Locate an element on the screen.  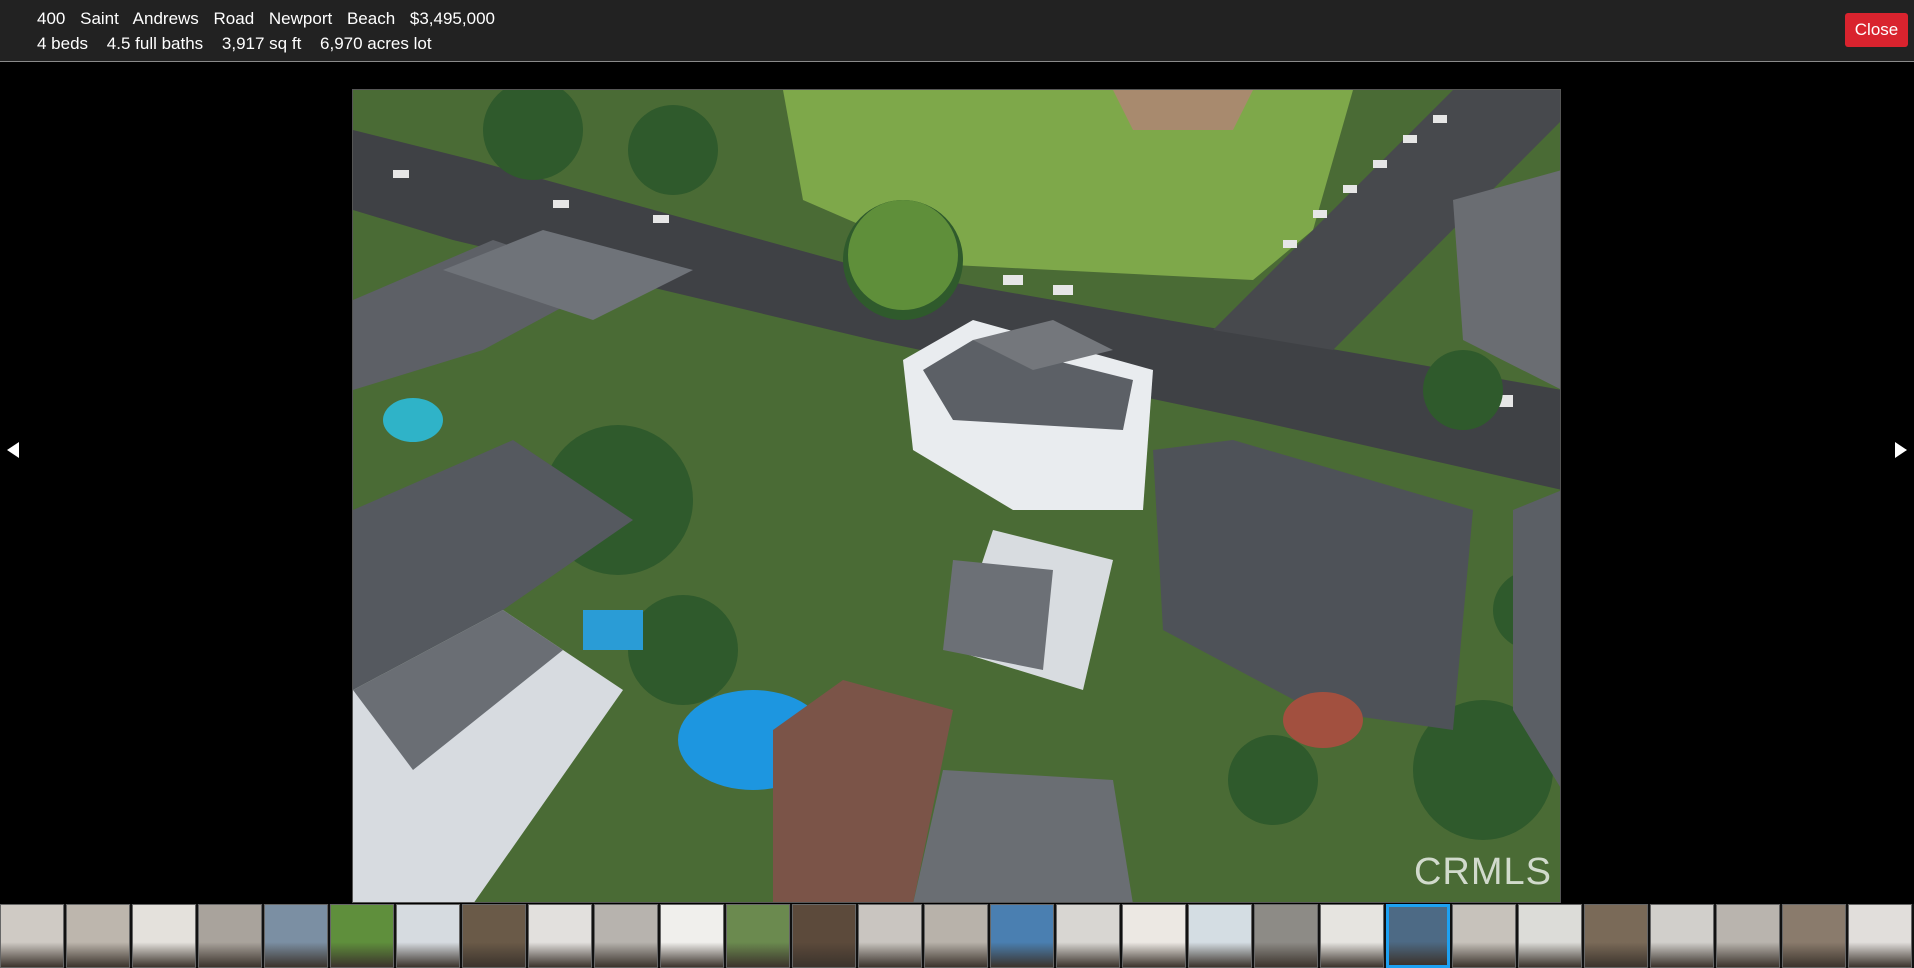
baths: 4.5 full baths is located at coordinates (155, 43).